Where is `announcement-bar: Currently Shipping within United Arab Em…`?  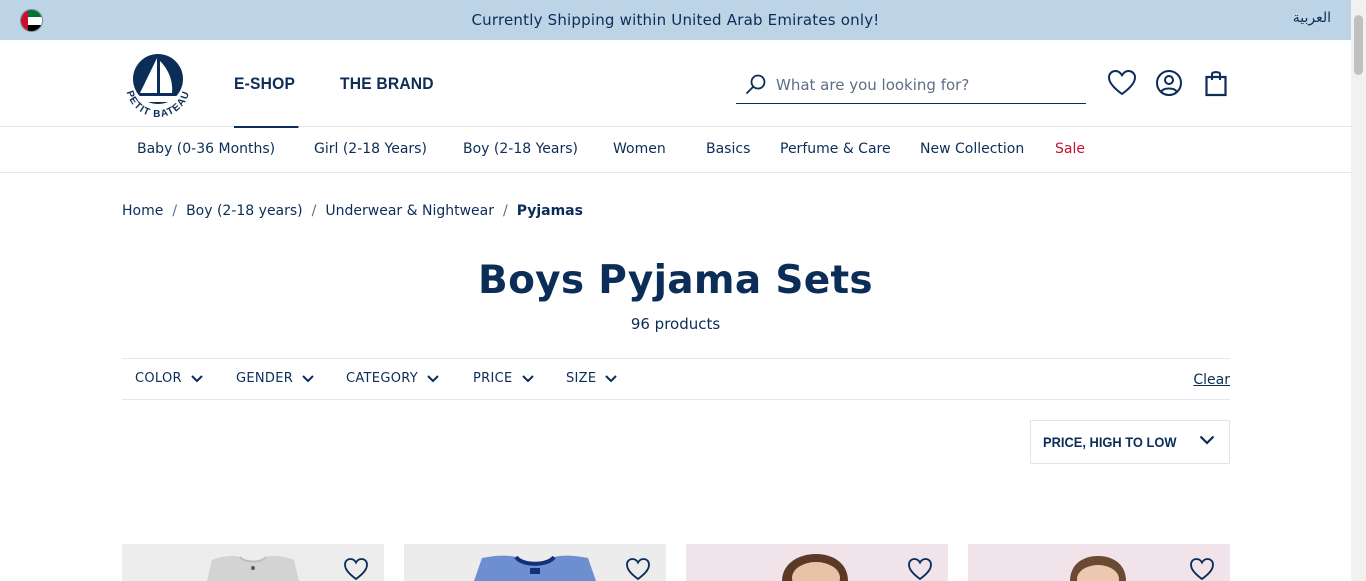
announcement-bar: Currently Shipping within United Arab Em… is located at coordinates (675, 20).